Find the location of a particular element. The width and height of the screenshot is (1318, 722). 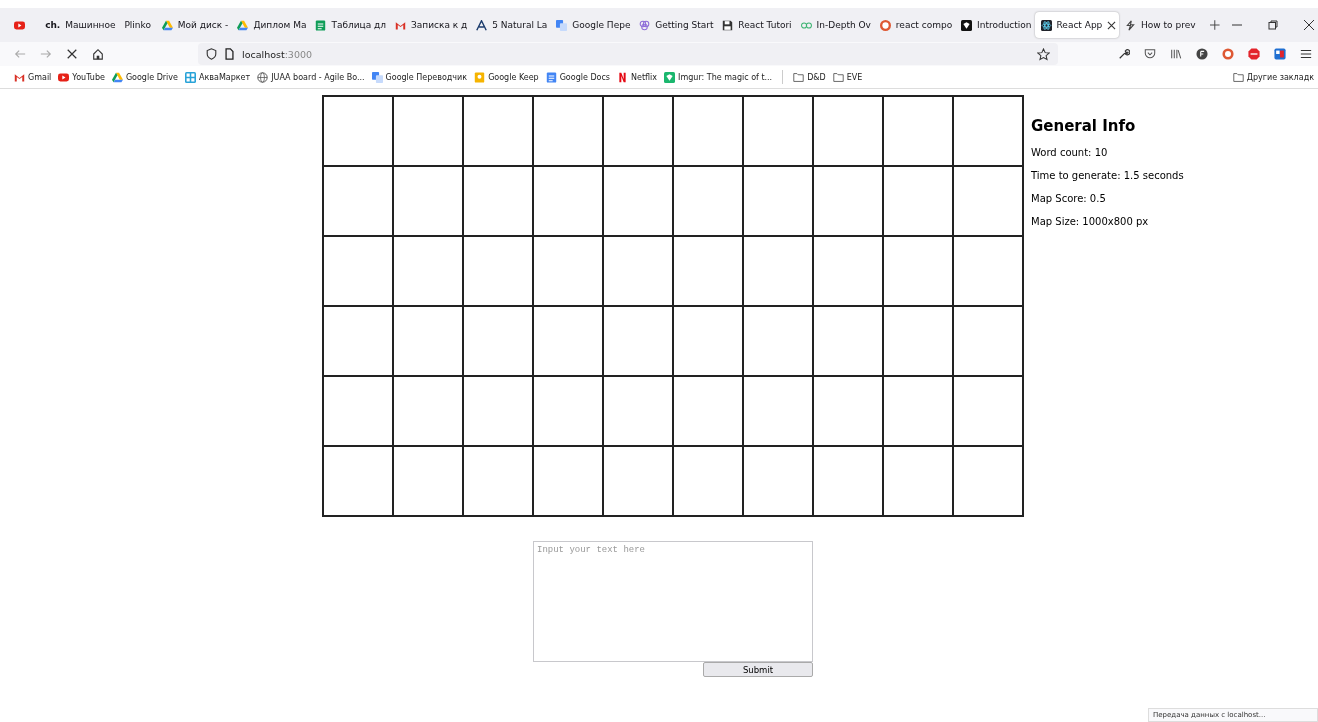

bookmark-item: АкваМаркет is located at coordinates (217, 77).